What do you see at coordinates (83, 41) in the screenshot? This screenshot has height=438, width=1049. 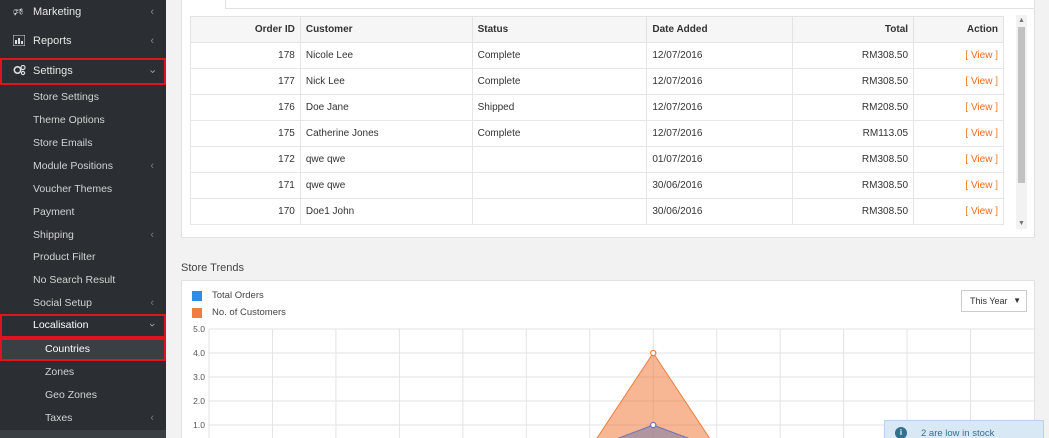 I see `sidebar-item-reports: Reports ‹` at bounding box center [83, 41].